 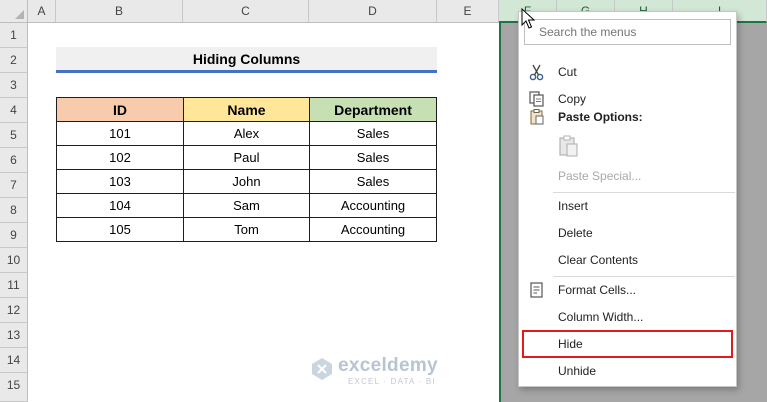 I want to click on cell-name: Sam, so click(x=246, y=205).